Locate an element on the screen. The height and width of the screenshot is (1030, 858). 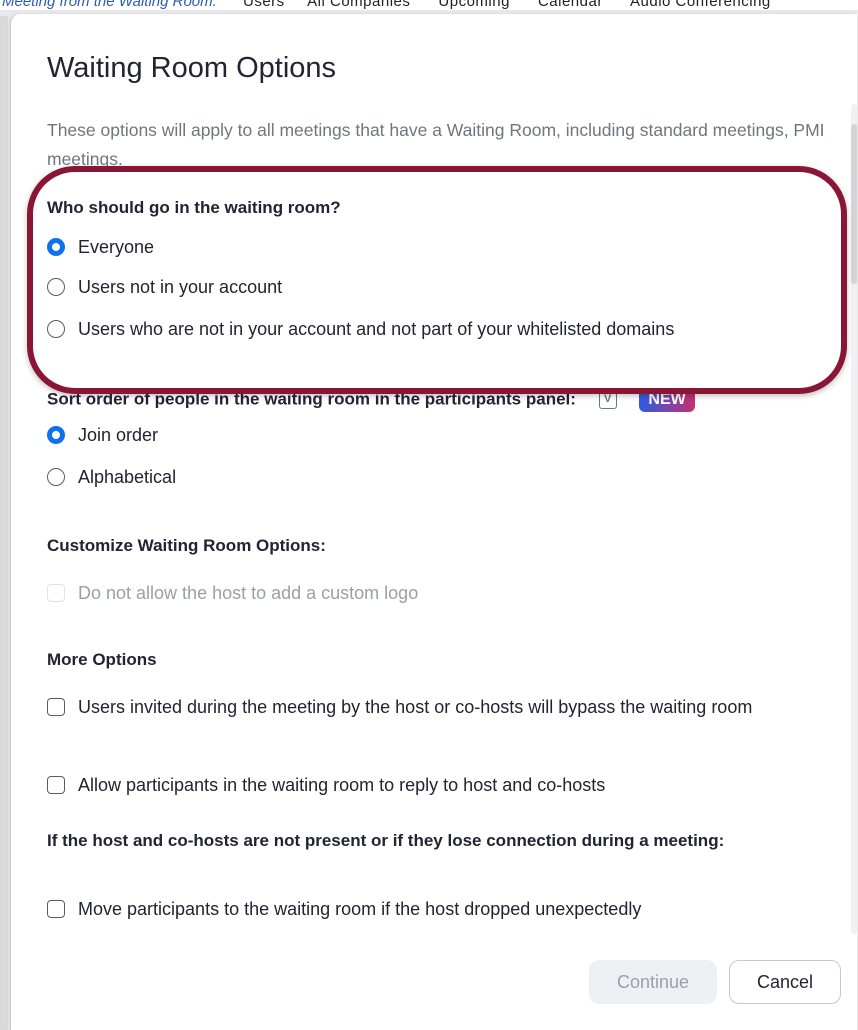
radio-option-everyone: Everyone is located at coordinates (100, 247).